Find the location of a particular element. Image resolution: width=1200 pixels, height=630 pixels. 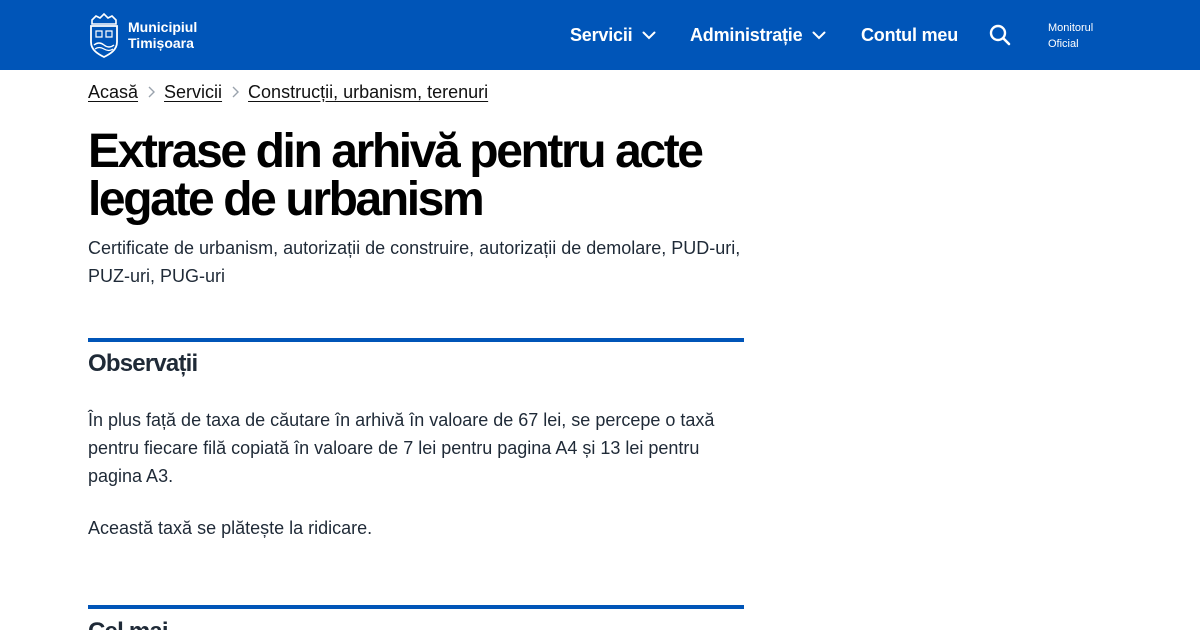

search-button is located at coordinates (1000, 35).